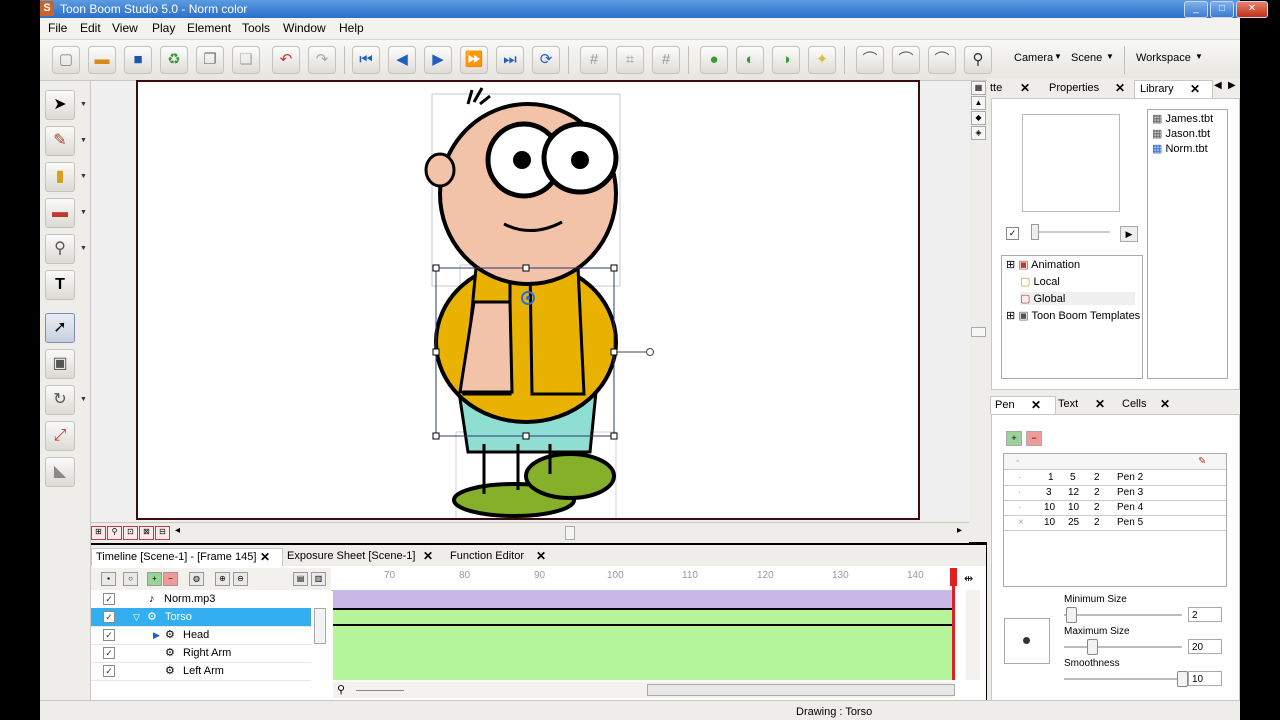 The image size is (1280, 720). What do you see at coordinates (163, 28) in the screenshot?
I see `menu-play: Play` at bounding box center [163, 28].